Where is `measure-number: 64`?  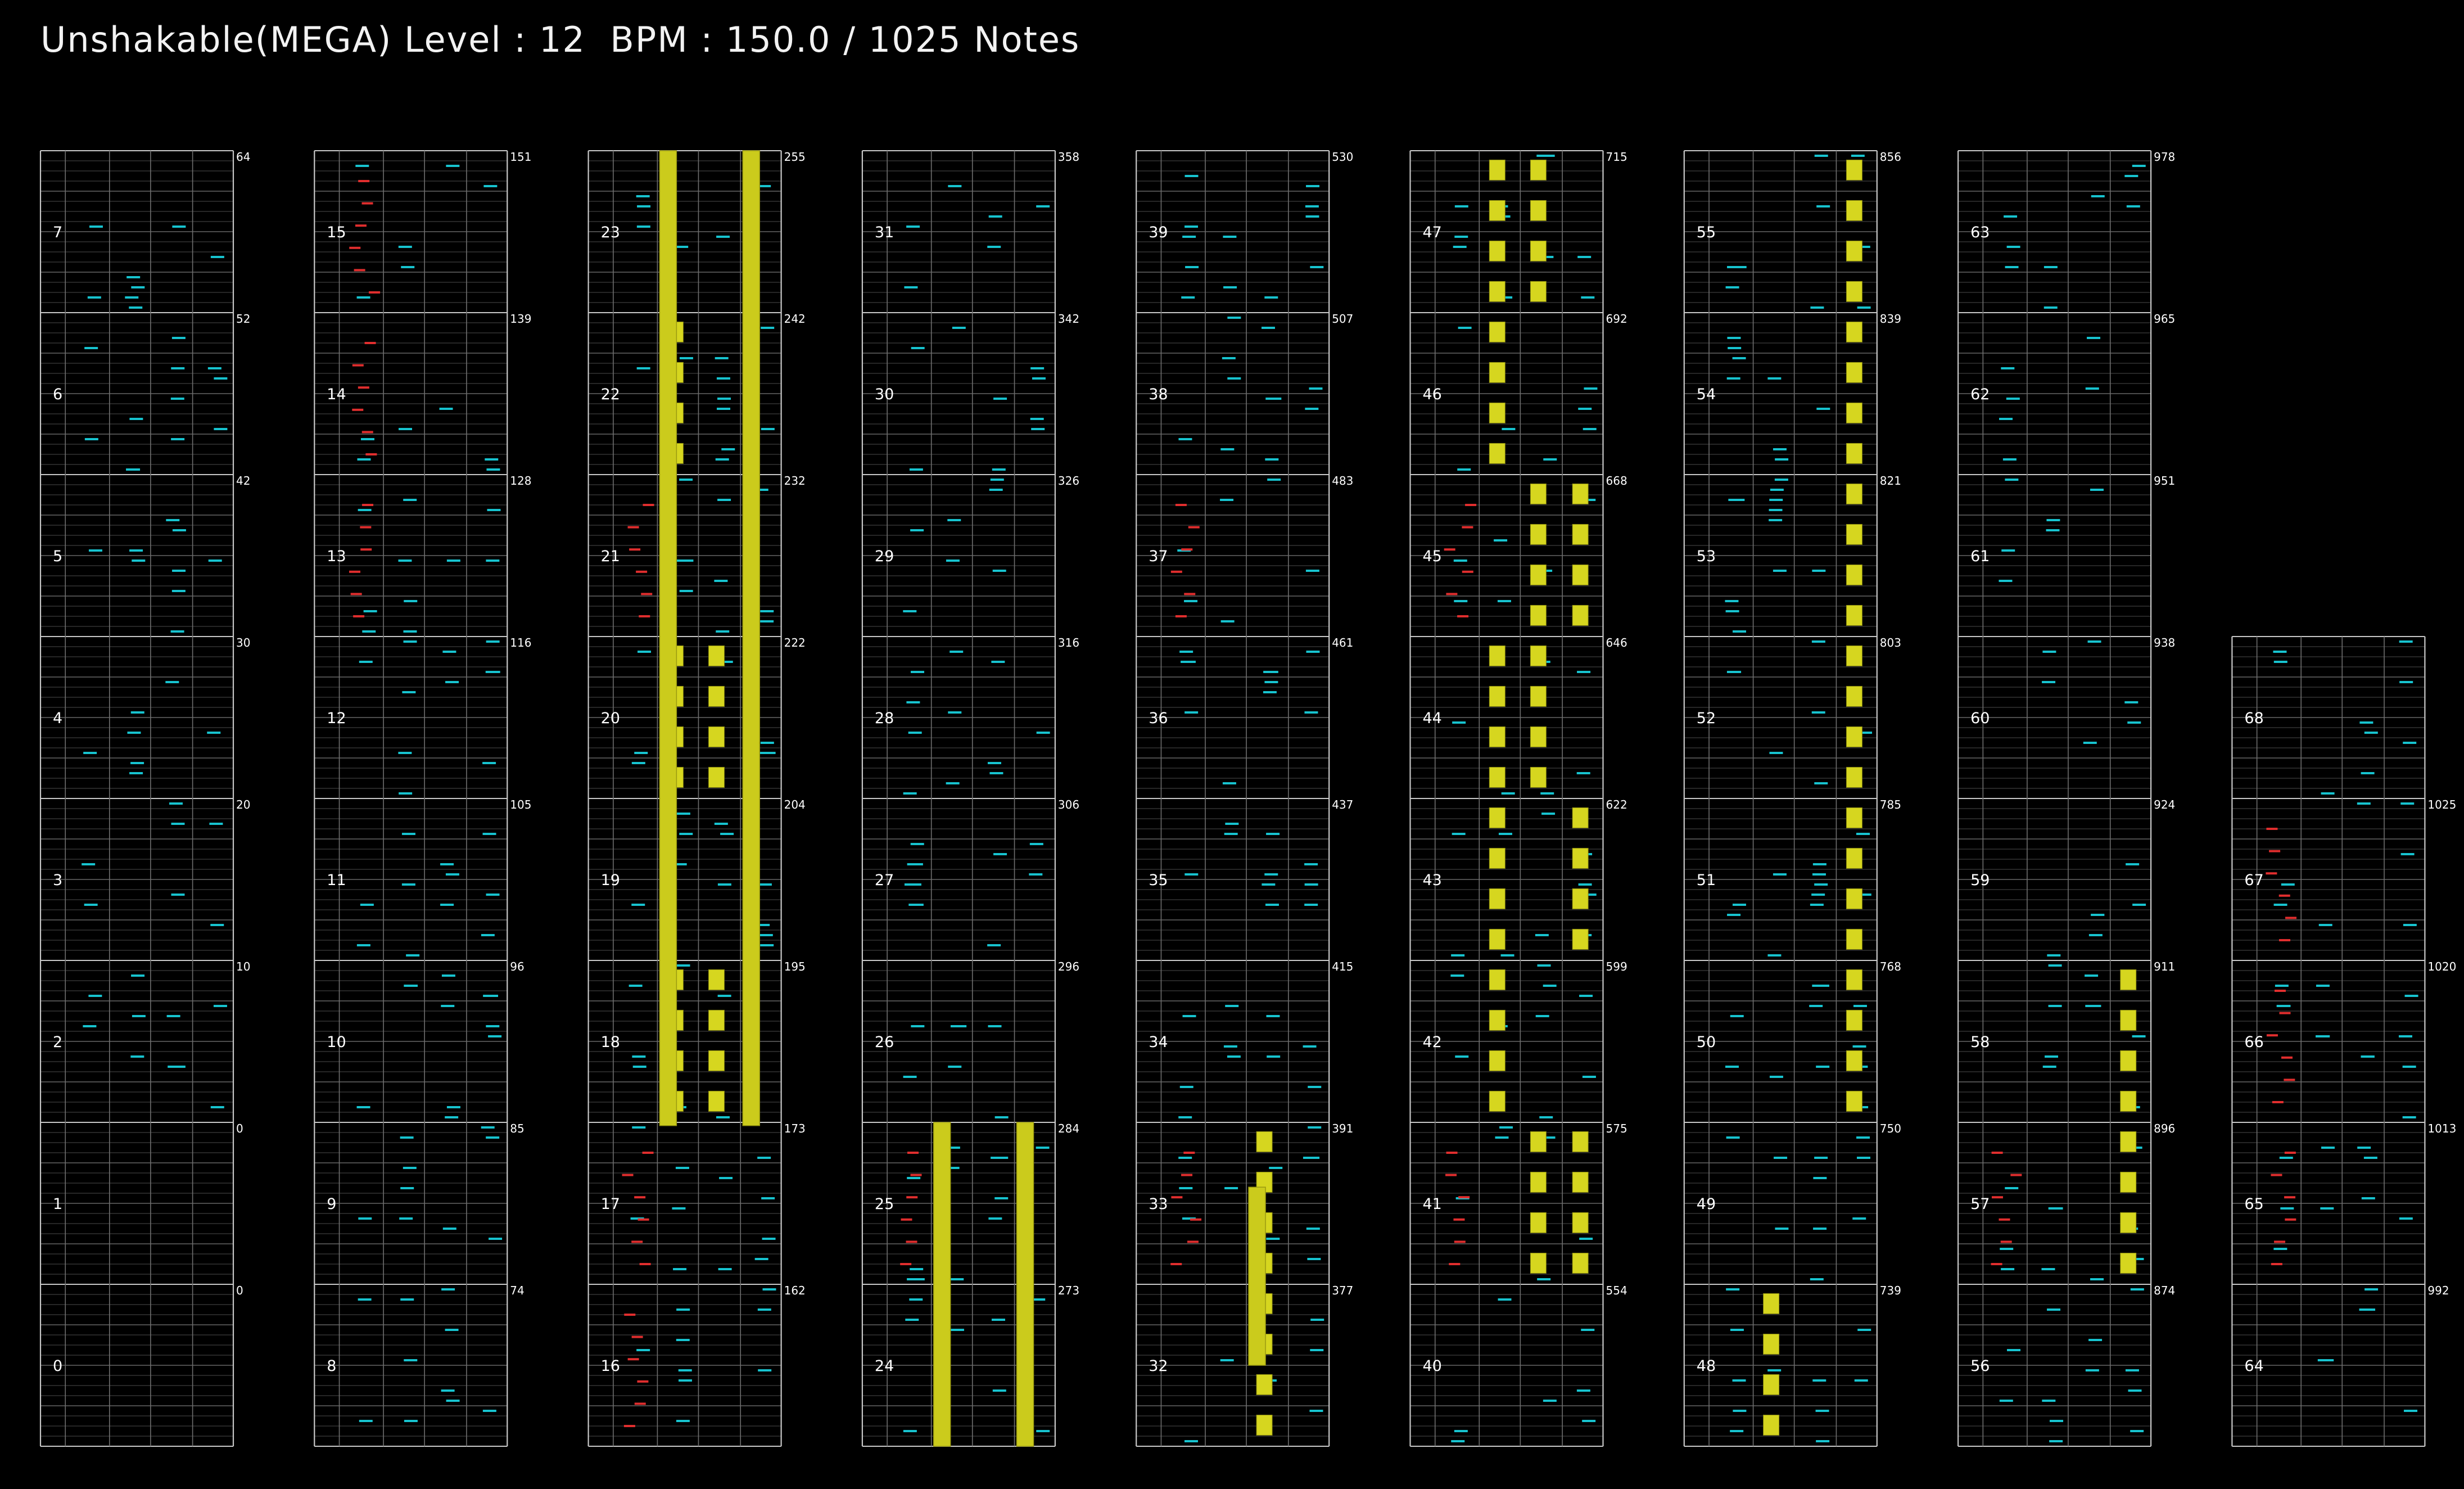
measure-number: 64 is located at coordinates (2253, 1366).